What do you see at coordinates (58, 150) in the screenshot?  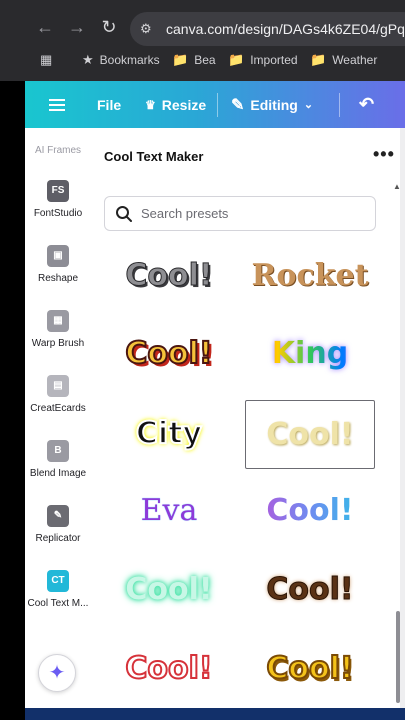 I see `rail-item-ai-frames: AI Frames` at bounding box center [58, 150].